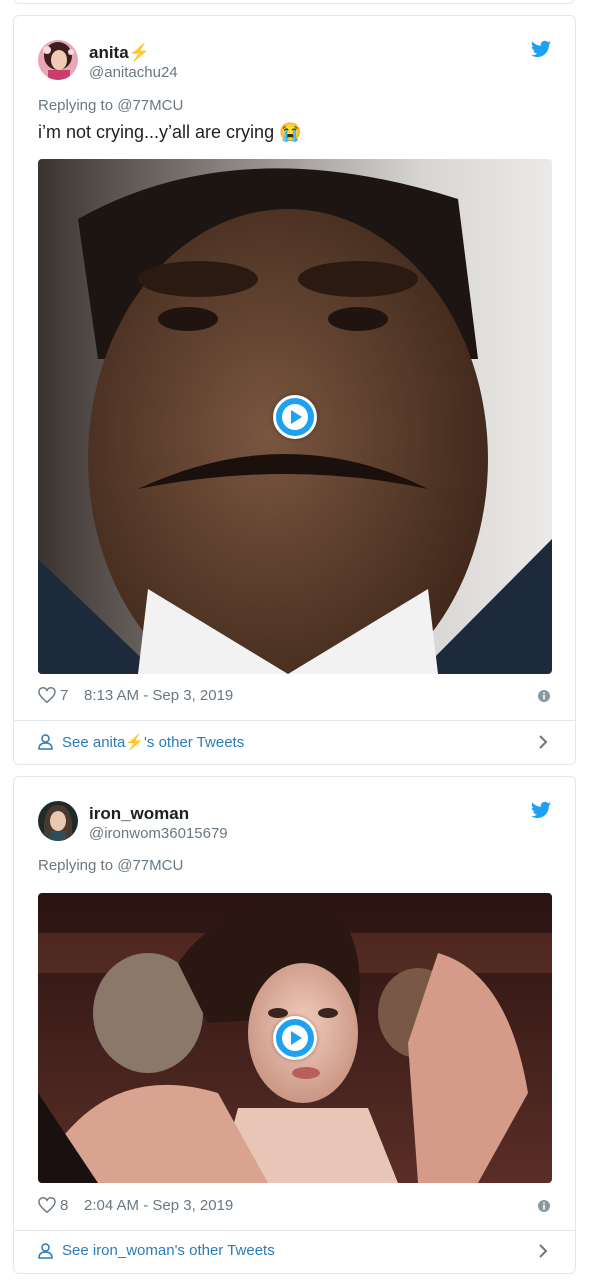 This screenshot has width=594, height=1282. I want to click on tweet-header: anita⚡ @anitachu24, so click(288, 62).